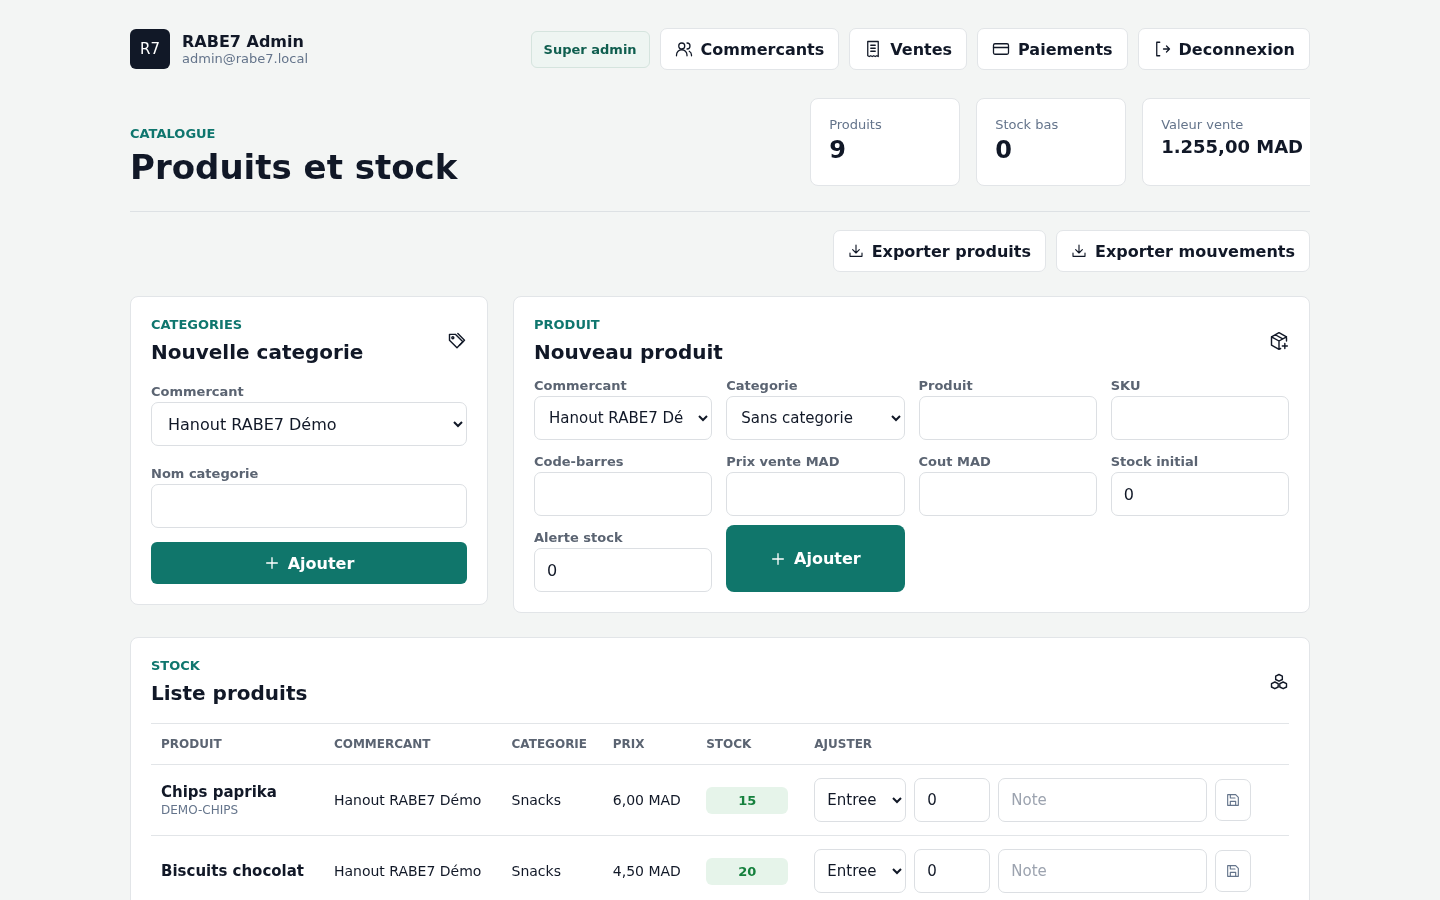 The width and height of the screenshot is (1440, 900). What do you see at coordinates (579, 537) in the screenshot?
I see `field-label: Alerte stock` at bounding box center [579, 537].